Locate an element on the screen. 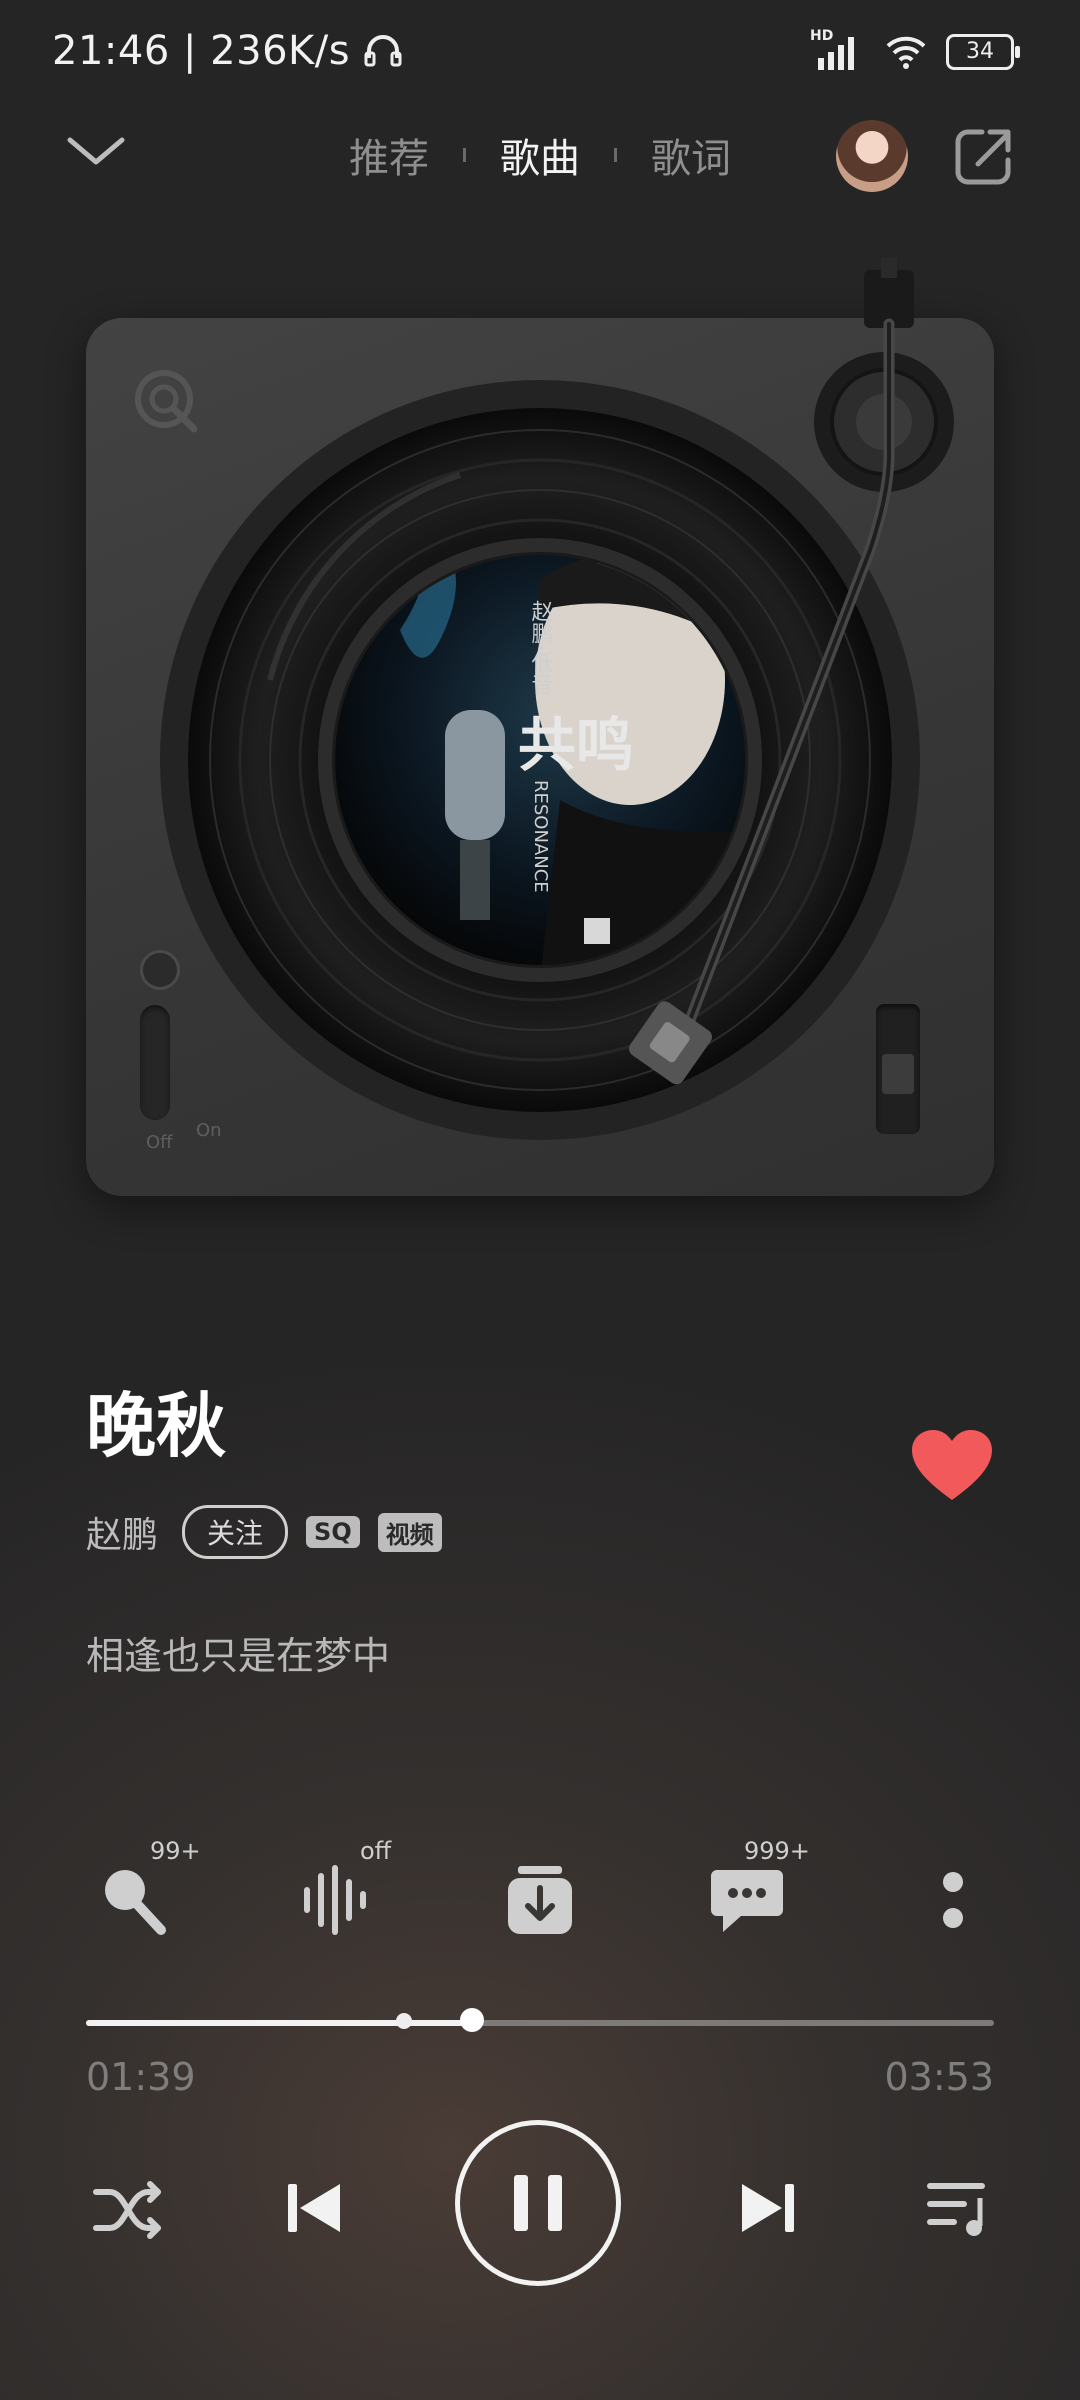 The height and width of the screenshot is (2400, 1080). song-title: 晚秋 is located at coordinates (156, 1426).